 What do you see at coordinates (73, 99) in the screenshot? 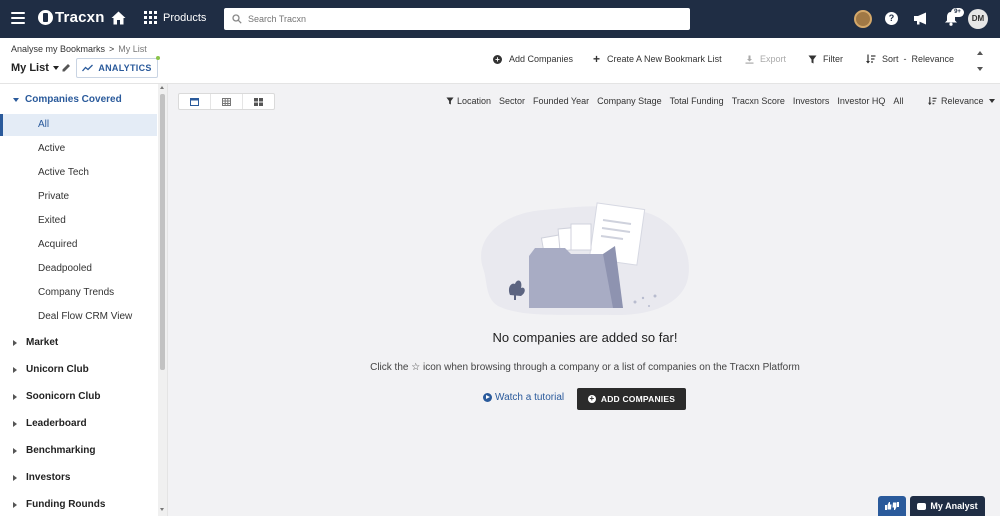
I see `sidebar-section-label: Companies Covered` at bounding box center [73, 99].